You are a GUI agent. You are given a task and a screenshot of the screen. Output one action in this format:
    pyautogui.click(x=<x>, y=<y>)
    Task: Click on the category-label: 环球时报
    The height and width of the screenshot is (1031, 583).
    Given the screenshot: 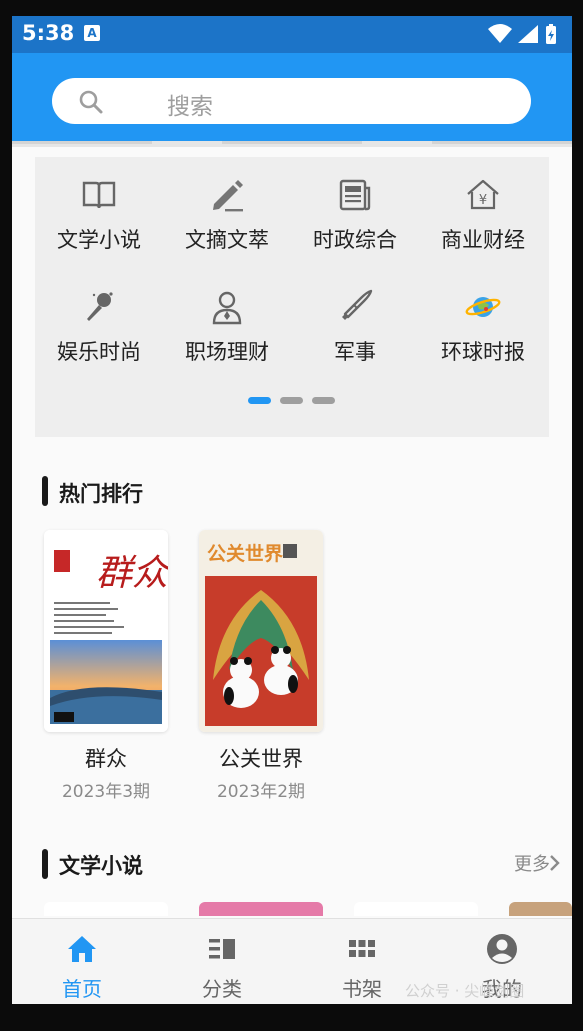 What is the action you would take?
    pyautogui.click(x=483, y=352)
    